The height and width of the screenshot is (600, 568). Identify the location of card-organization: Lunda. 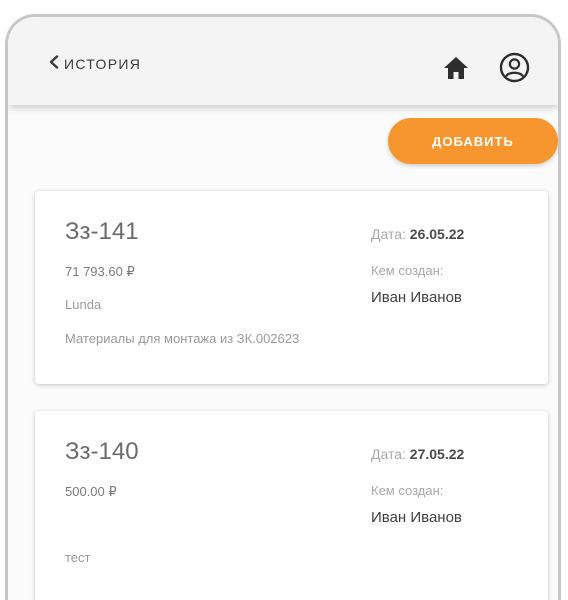
(83, 304).